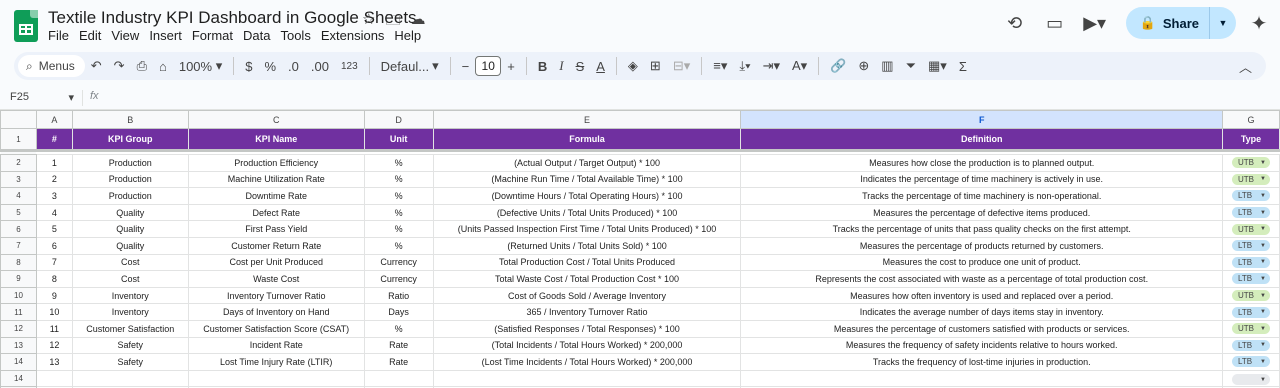  What do you see at coordinates (410, 66) in the screenshot?
I see `font-select: Defaul... ▾` at bounding box center [410, 66].